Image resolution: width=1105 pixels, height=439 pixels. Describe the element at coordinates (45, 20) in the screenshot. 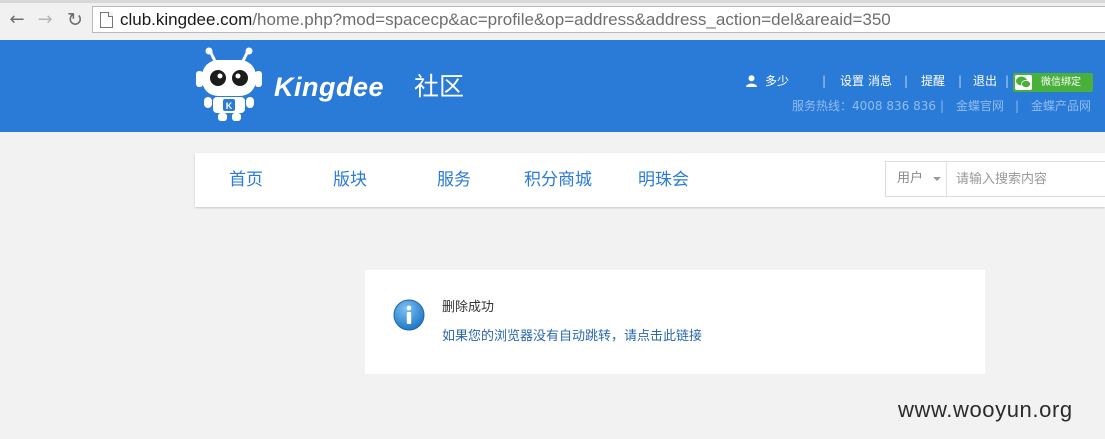

I see `forward-arrow-icon: →` at that location.